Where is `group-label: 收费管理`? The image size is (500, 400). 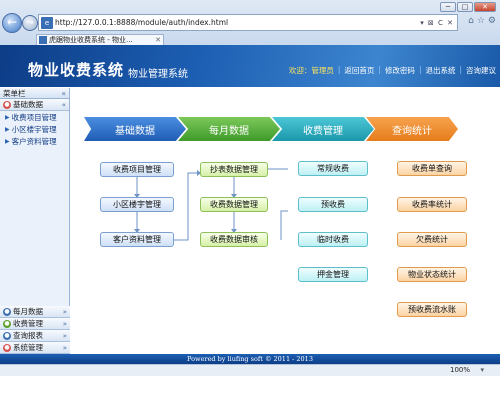
group-label: 收费管理 is located at coordinates (28, 323).